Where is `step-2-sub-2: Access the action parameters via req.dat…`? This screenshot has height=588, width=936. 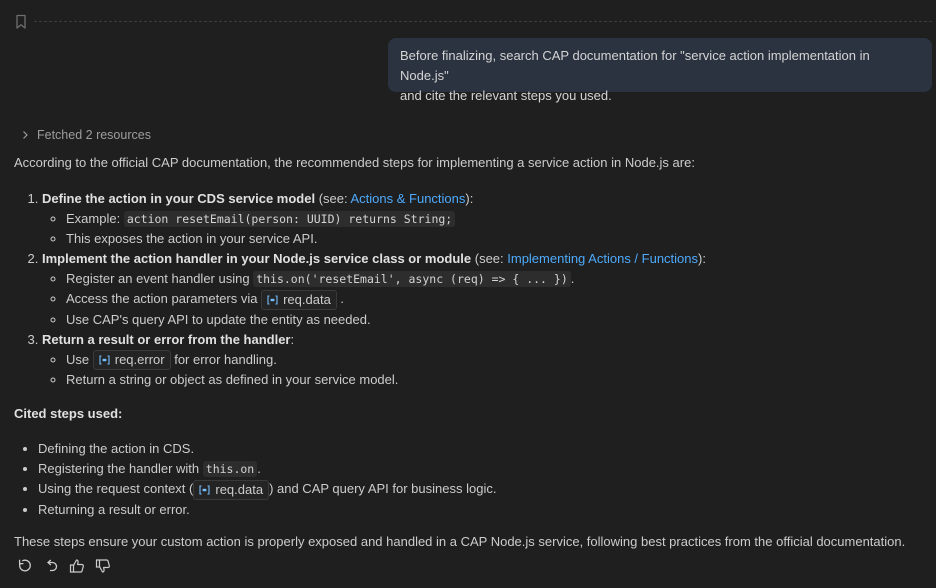 step-2-sub-2: Access the action parameters via req.dat… is located at coordinates (495, 299).